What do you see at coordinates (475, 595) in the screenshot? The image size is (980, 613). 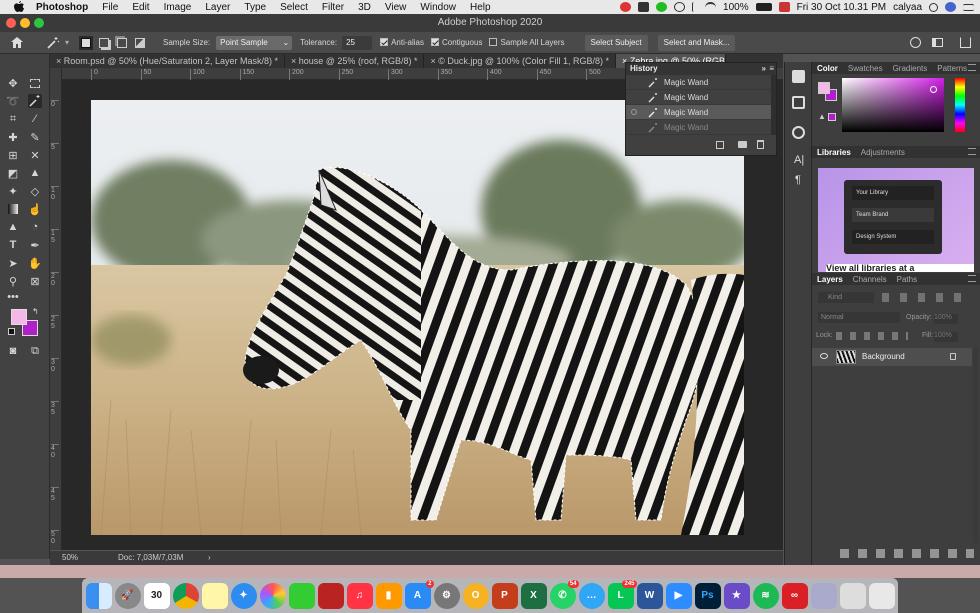 I see `lastpass-icon: O` at bounding box center [475, 595].